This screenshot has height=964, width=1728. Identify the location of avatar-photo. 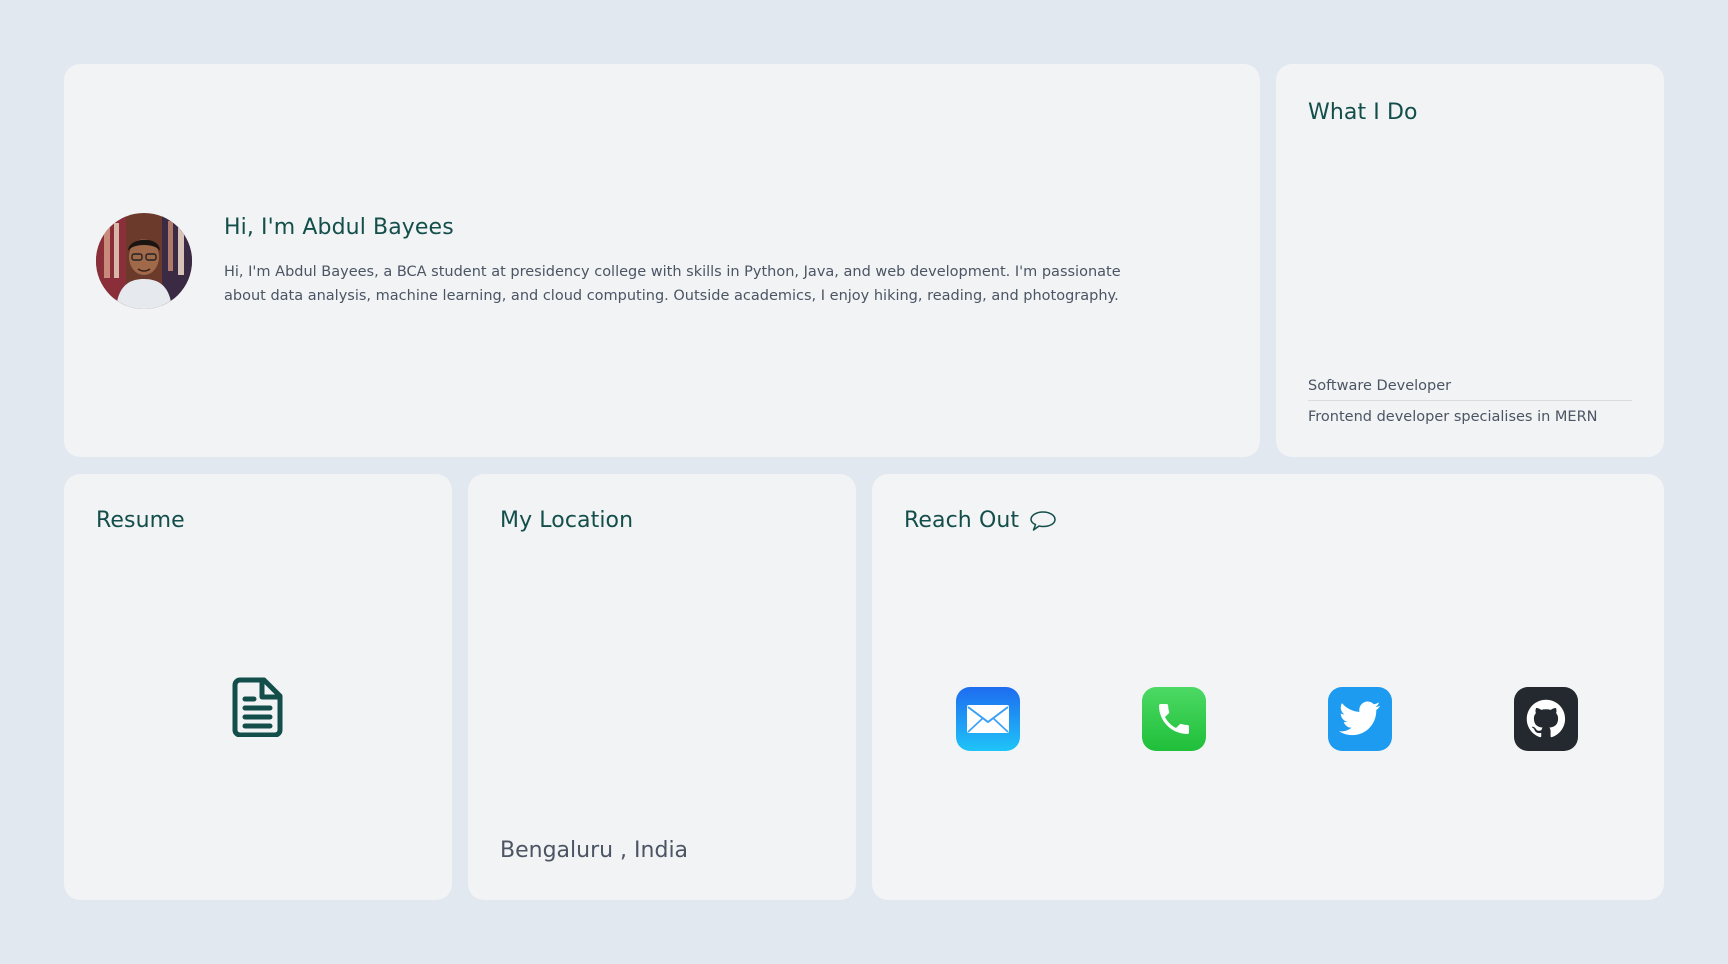
(144, 261).